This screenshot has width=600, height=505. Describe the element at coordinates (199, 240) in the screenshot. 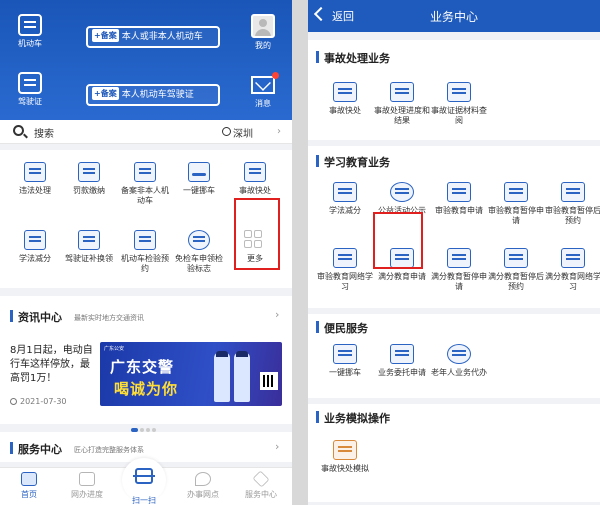

I see `inspection-badge-icon` at that location.